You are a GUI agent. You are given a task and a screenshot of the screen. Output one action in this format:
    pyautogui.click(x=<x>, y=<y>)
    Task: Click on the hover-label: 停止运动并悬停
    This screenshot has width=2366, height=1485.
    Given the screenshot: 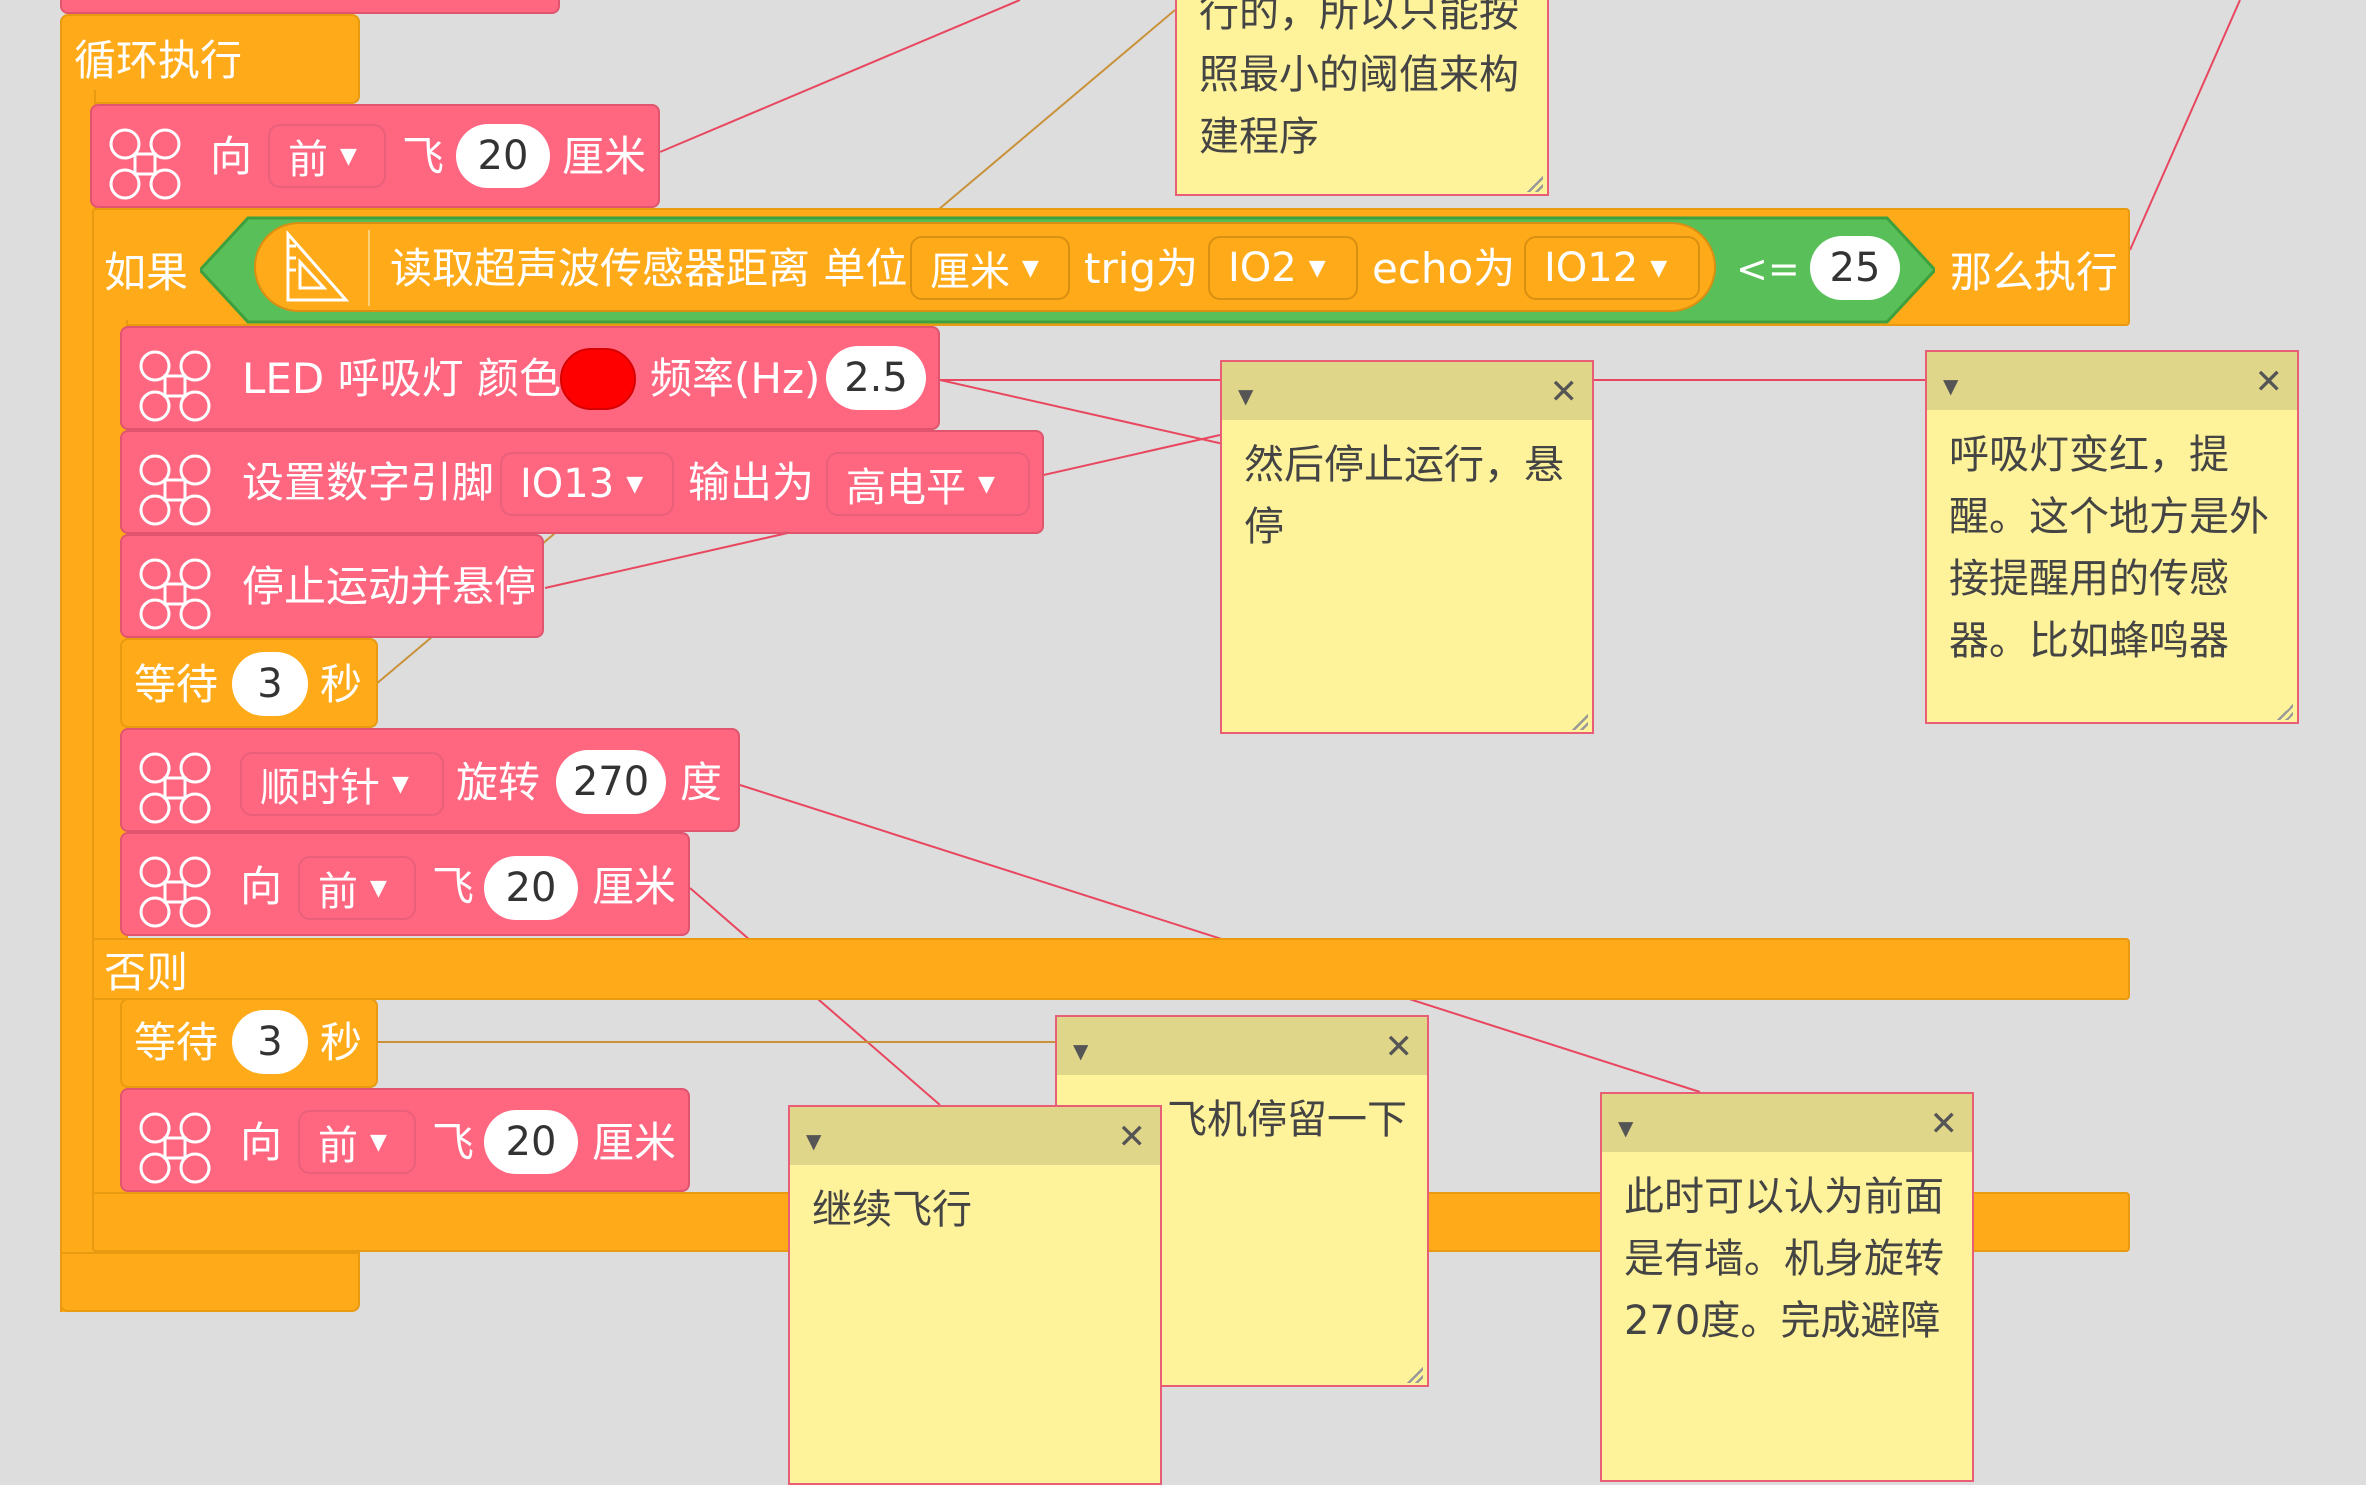 What is the action you would take?
    pyautogui.click(x=389, y=586)
    